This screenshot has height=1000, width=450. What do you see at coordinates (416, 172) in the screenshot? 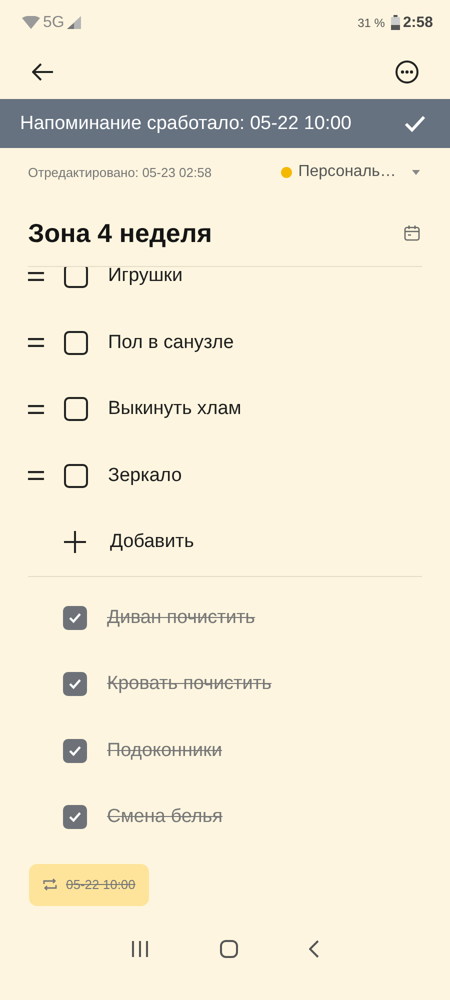
I see `dropdown-caret-icon` at bounding box center [416, 172].